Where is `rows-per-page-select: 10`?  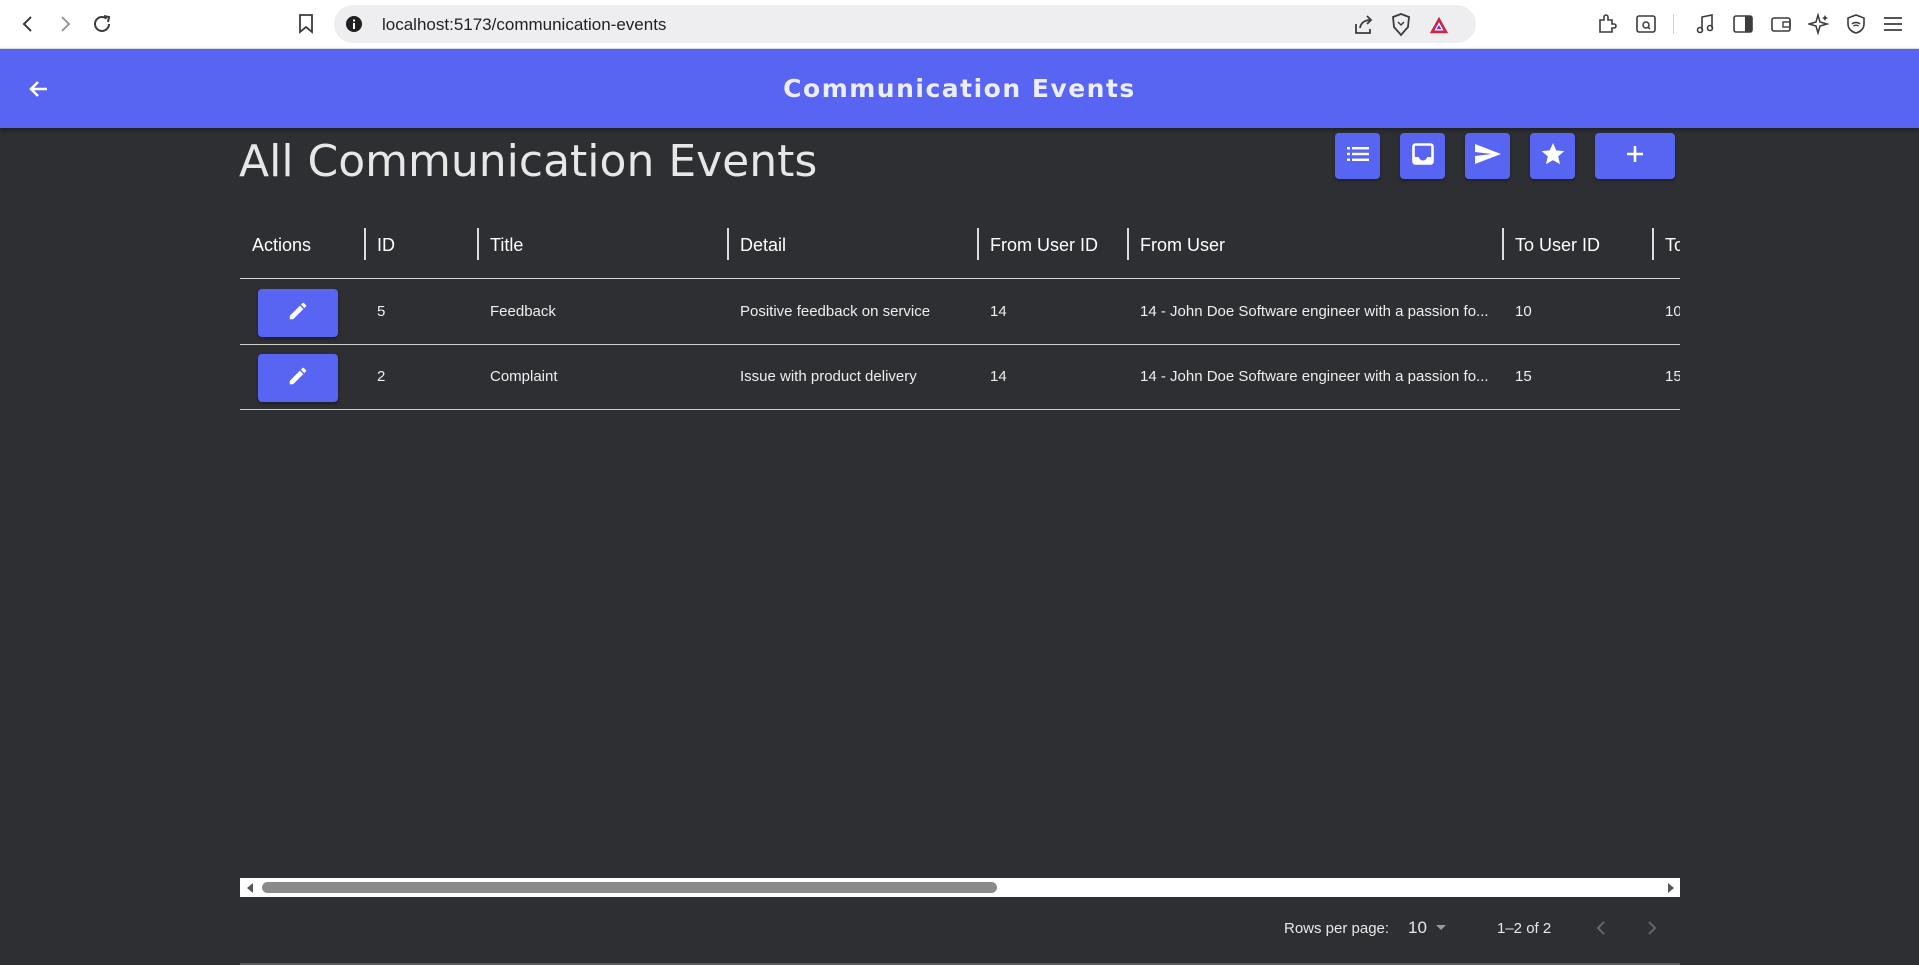
rows-per-page-select: 10 is located at coordinates (1427, 928).